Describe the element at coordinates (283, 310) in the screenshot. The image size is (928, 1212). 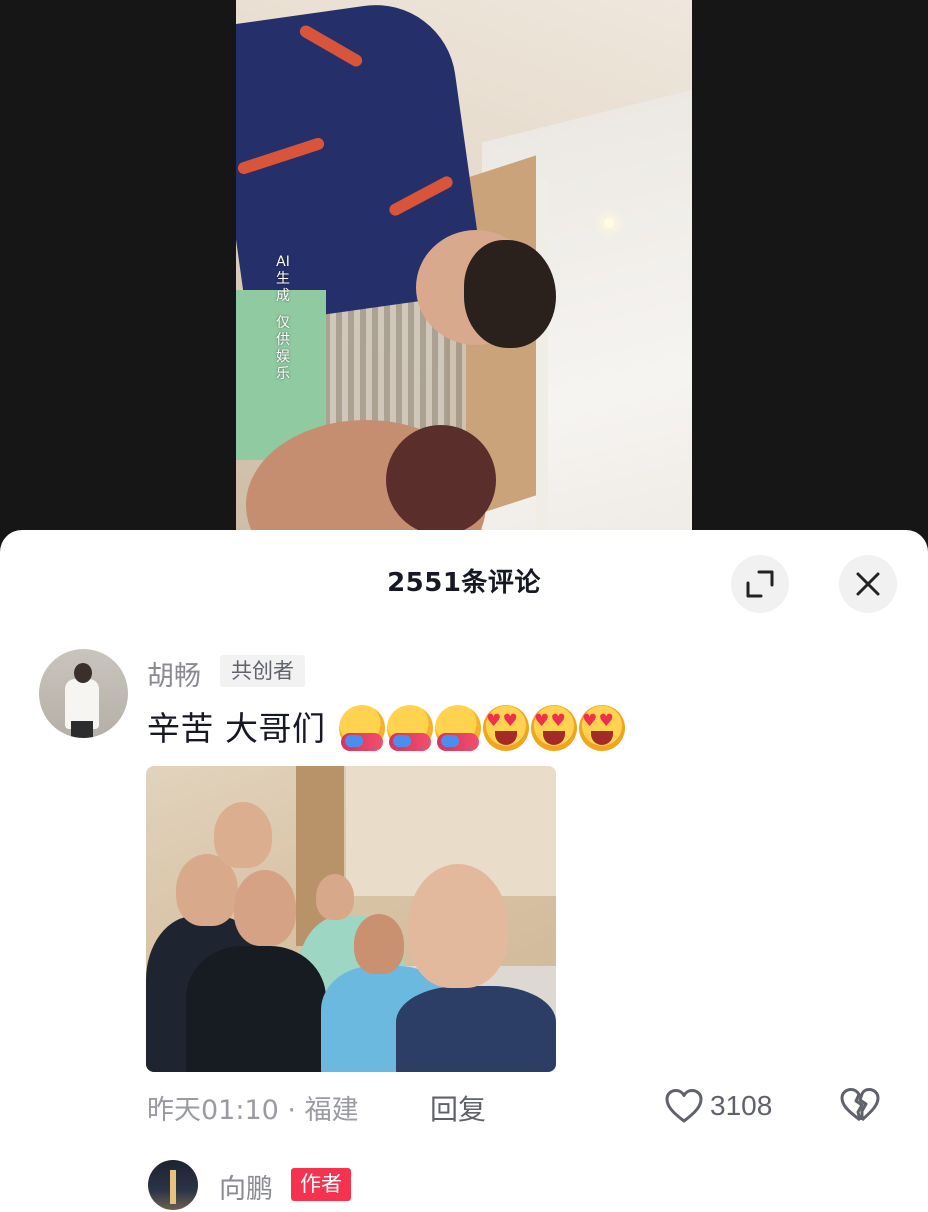
I see `ai-label-line` at that location.